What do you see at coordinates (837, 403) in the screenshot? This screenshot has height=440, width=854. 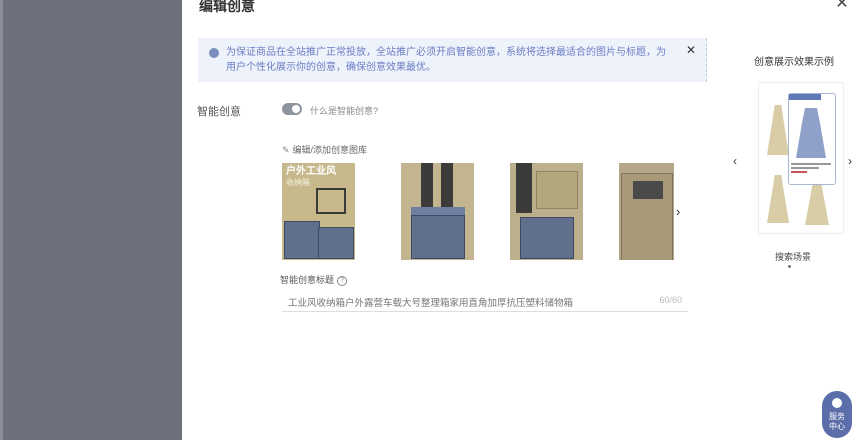 I see `chat-icon` at bounding box center [837, 403].